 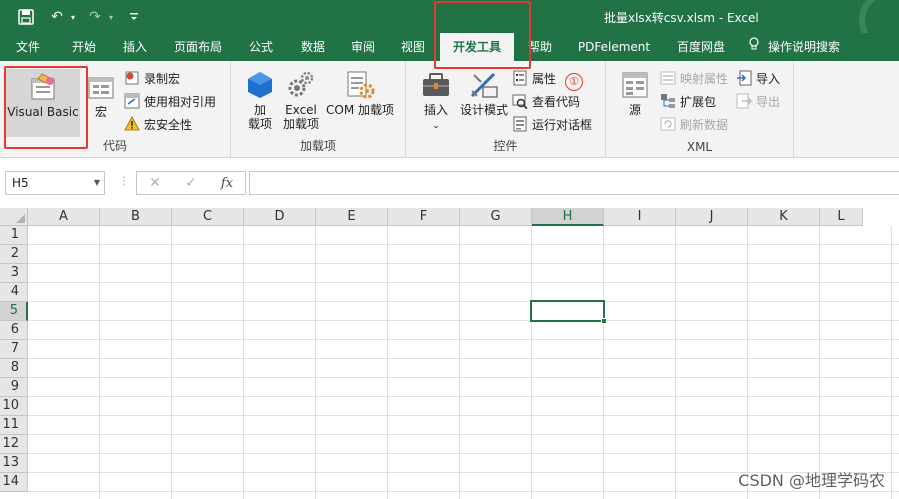 I want to click on relative-reference-button: 使用相对引用, so click(x=170, y=101).